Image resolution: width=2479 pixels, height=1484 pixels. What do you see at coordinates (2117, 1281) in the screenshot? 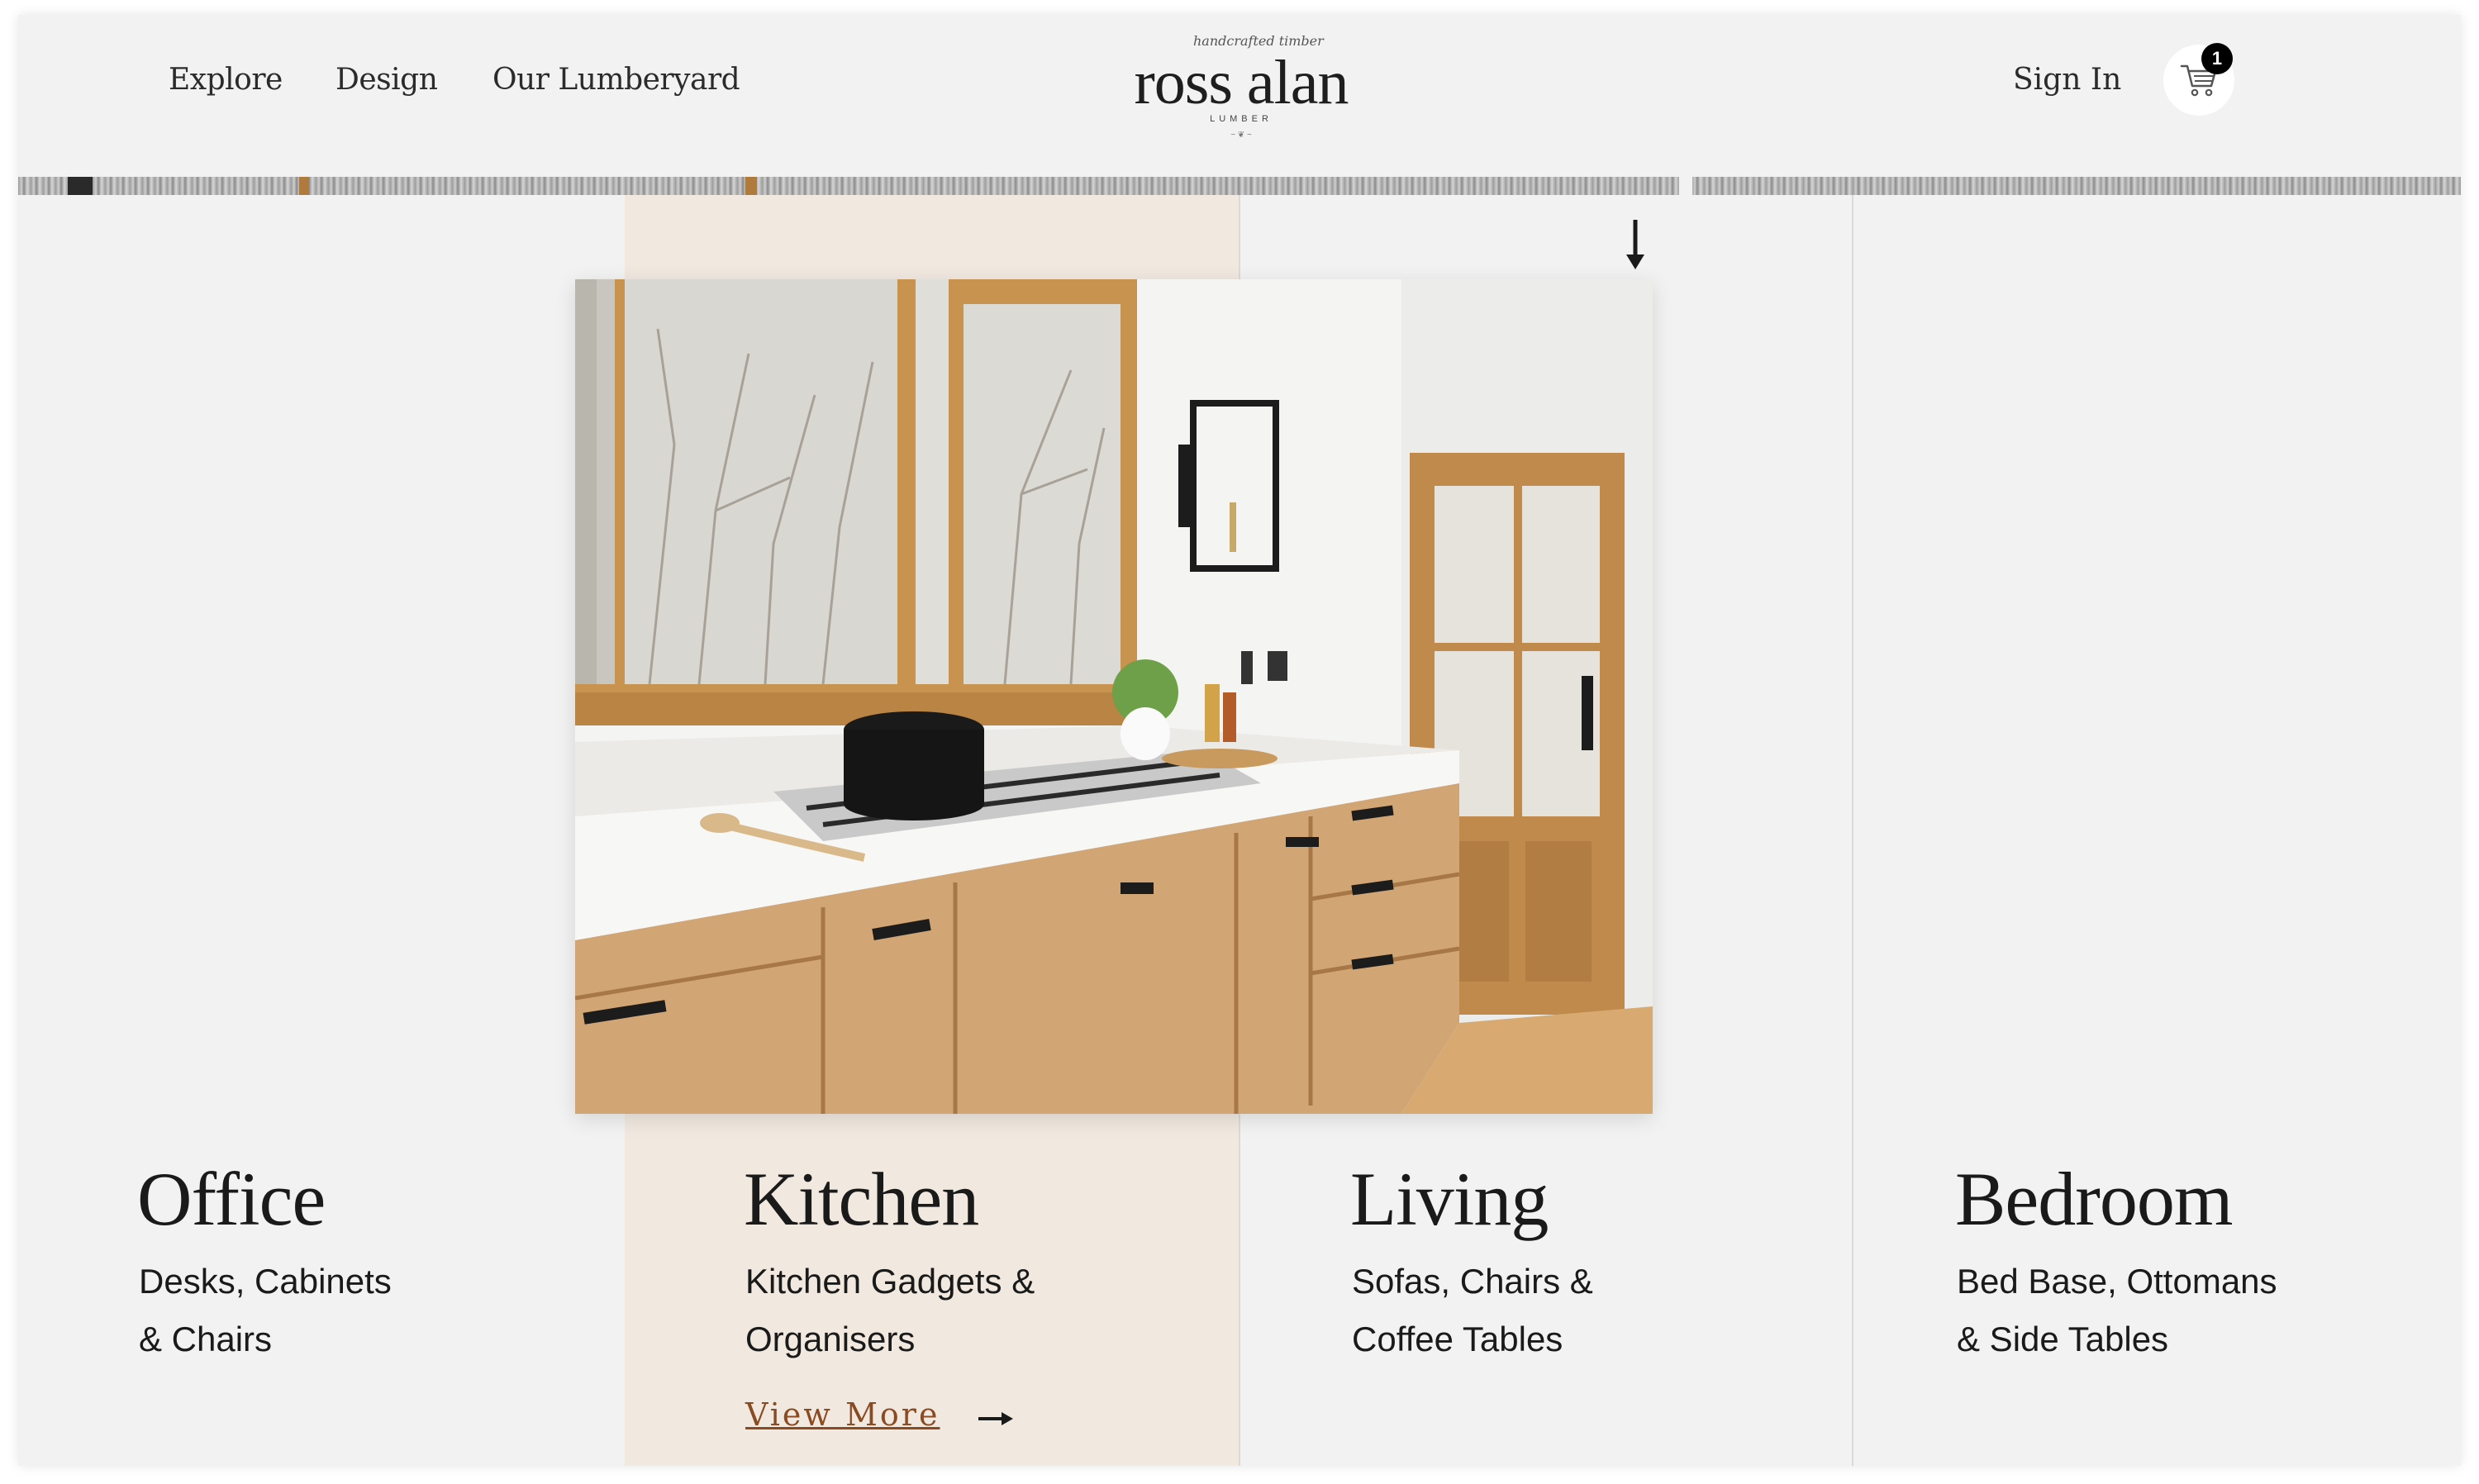
I see `category-desc-line: Bed Base, Ottomans` at bounding box center [2117, 1281].